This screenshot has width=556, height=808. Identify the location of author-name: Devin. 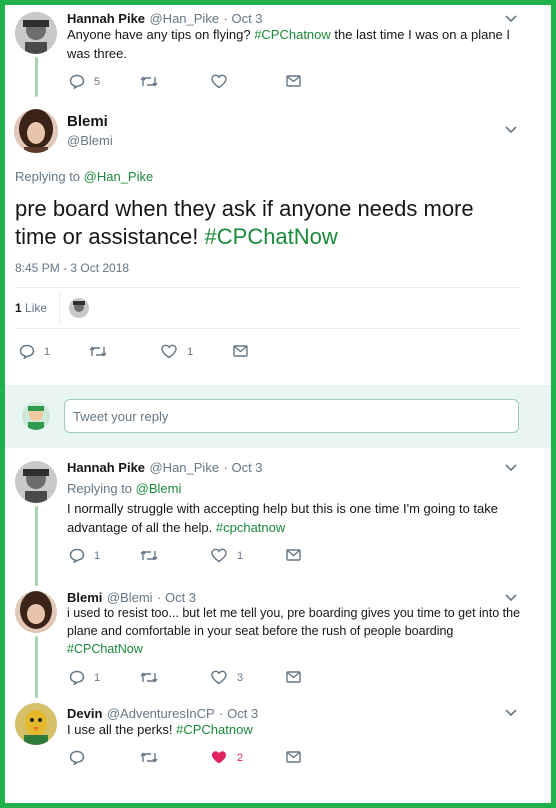
(84, 713).